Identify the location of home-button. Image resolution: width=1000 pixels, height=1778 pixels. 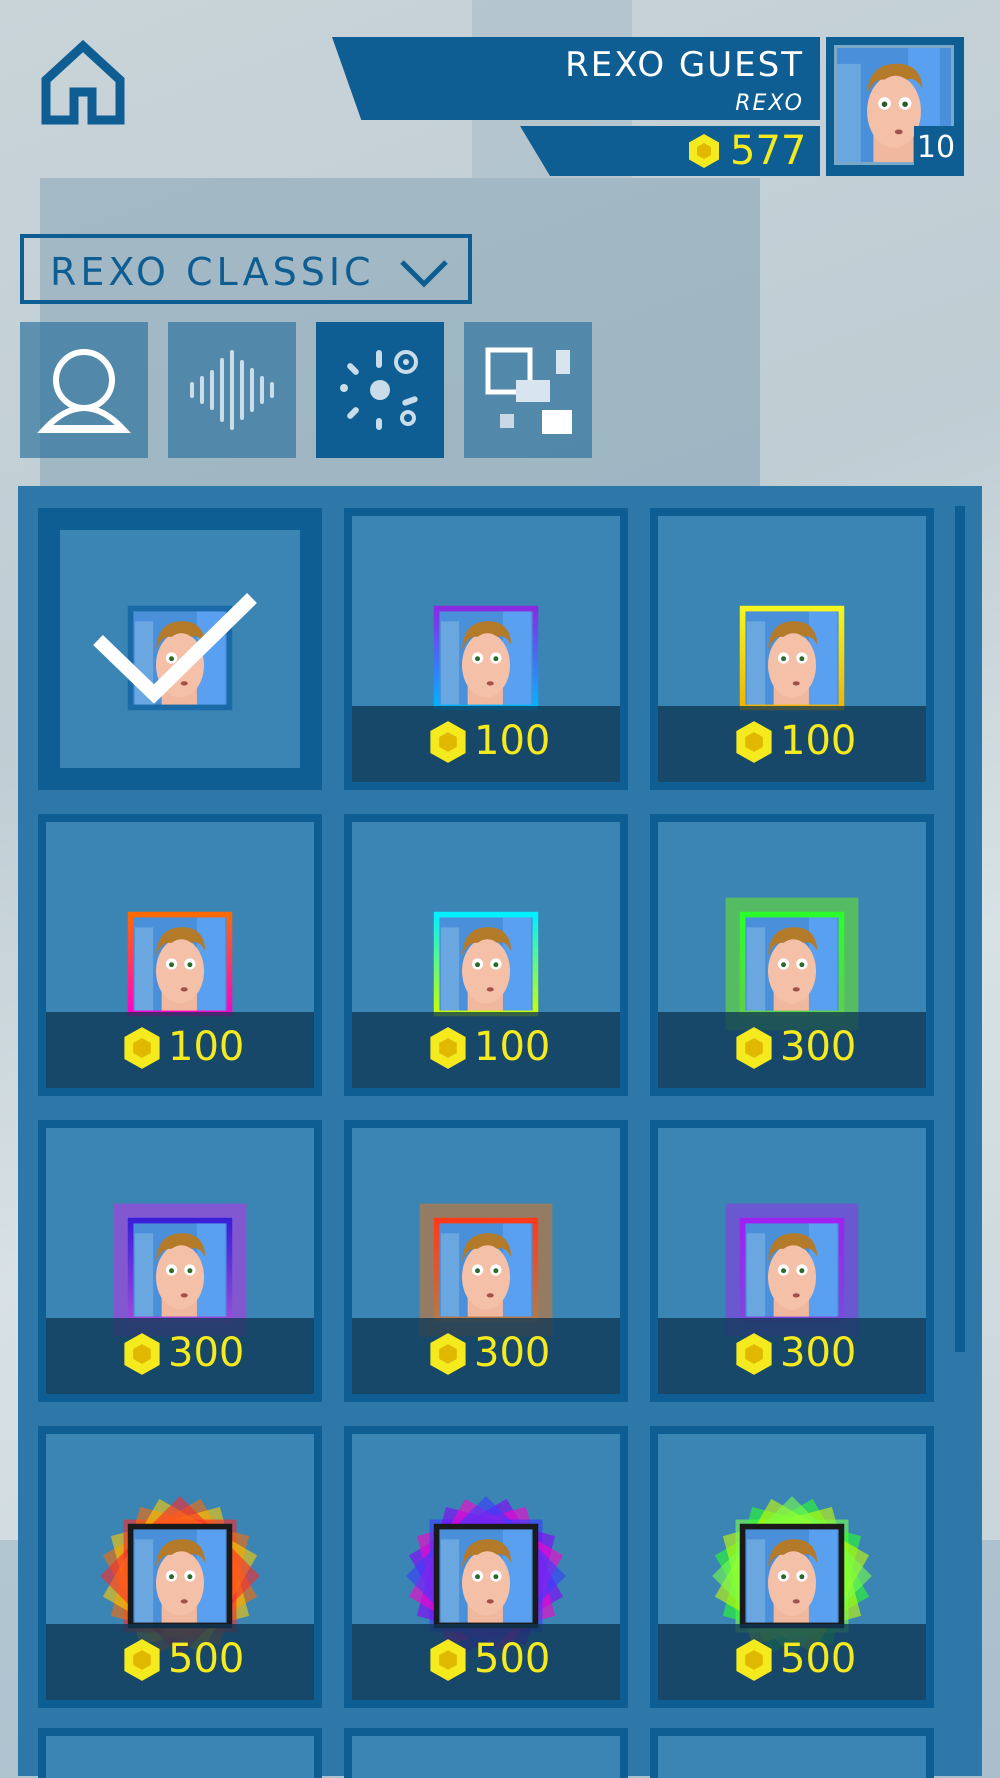
(83, 82).